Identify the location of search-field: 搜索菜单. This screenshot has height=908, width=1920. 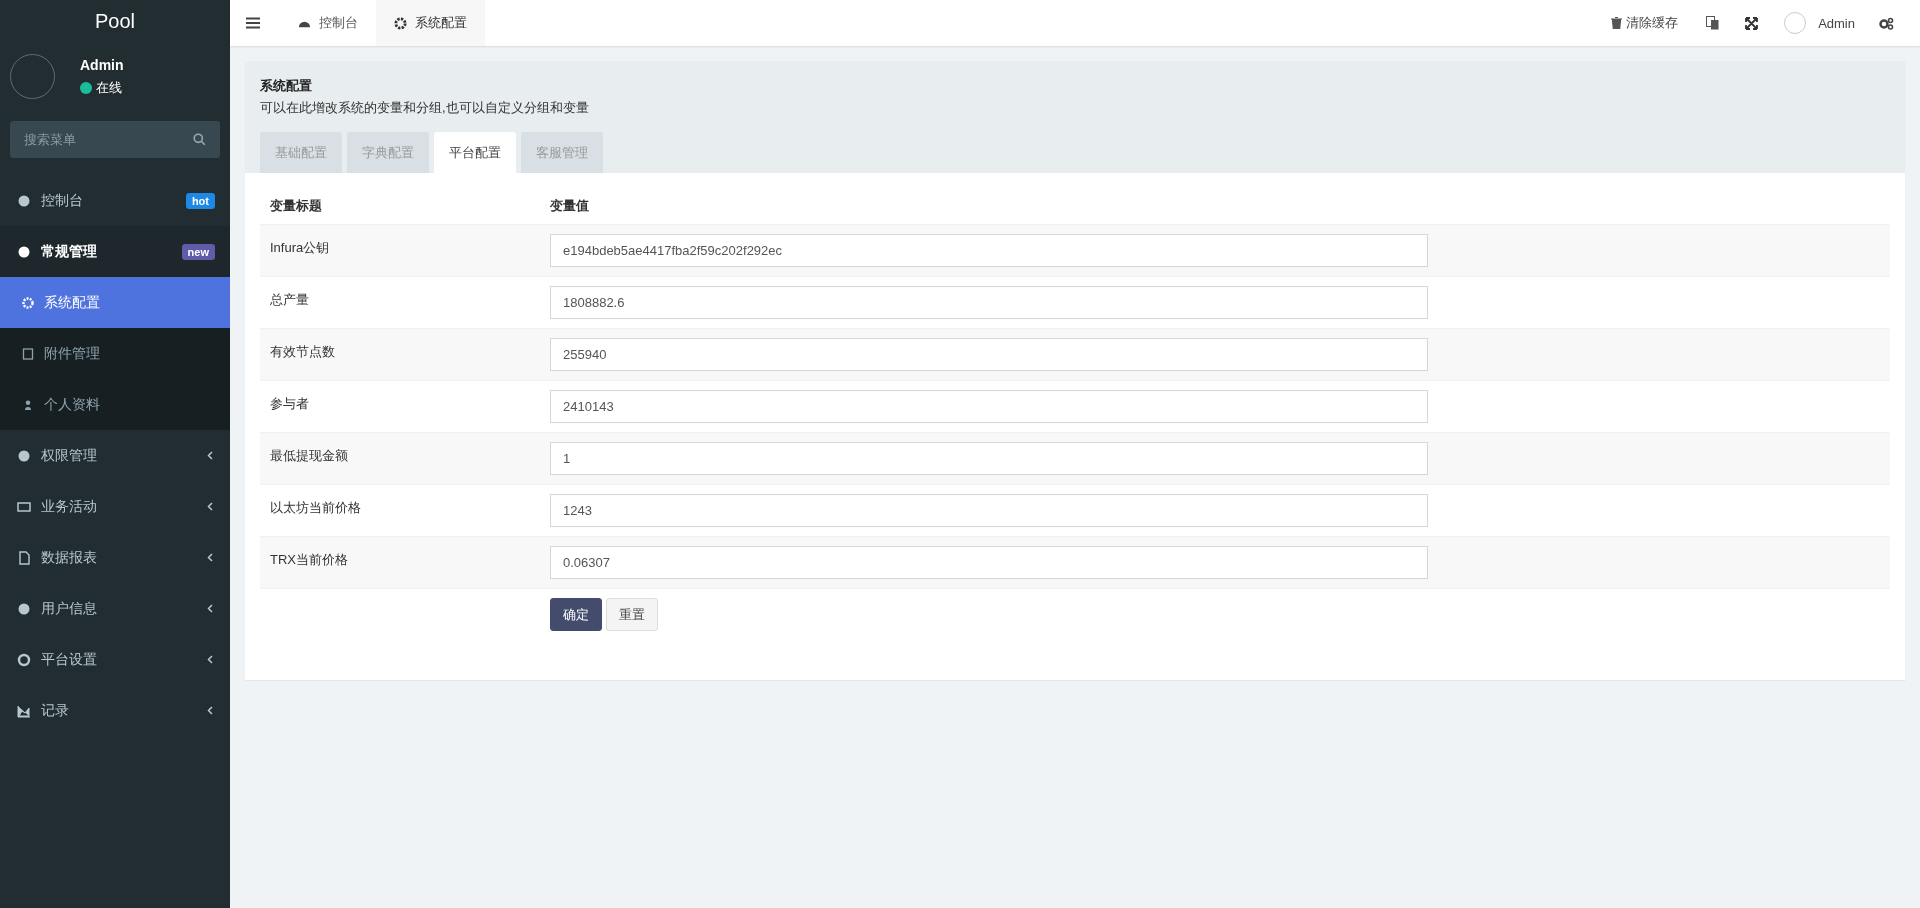
(115, 139).